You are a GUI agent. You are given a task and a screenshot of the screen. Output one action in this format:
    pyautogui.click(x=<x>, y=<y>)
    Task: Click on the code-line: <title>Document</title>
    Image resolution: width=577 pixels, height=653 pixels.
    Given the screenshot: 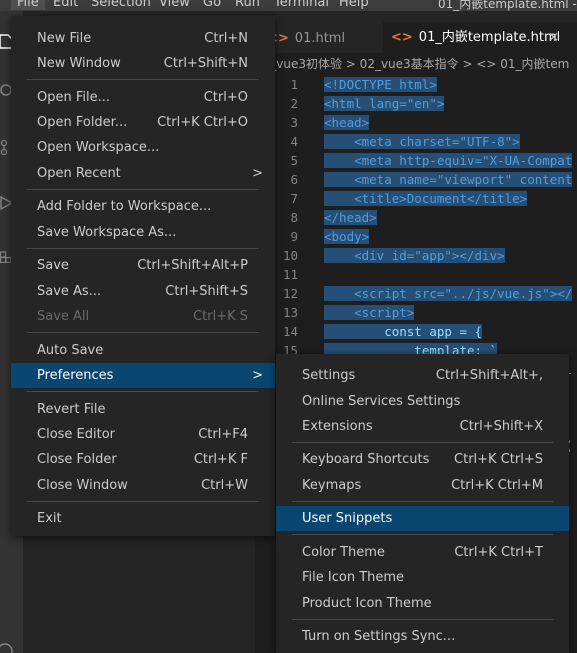 What is the action you would take?
    pyautogui.click(x=426, y=198)
    